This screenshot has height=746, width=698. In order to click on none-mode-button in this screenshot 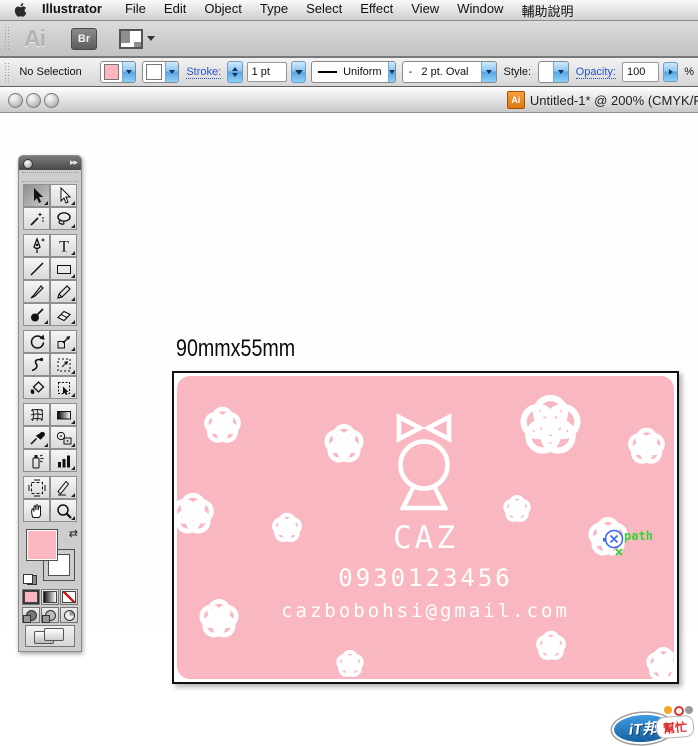, I will do `click(69, 597)`.